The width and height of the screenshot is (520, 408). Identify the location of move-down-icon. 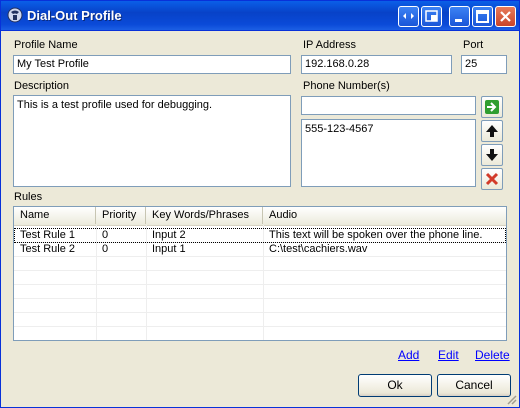
(492, 155).